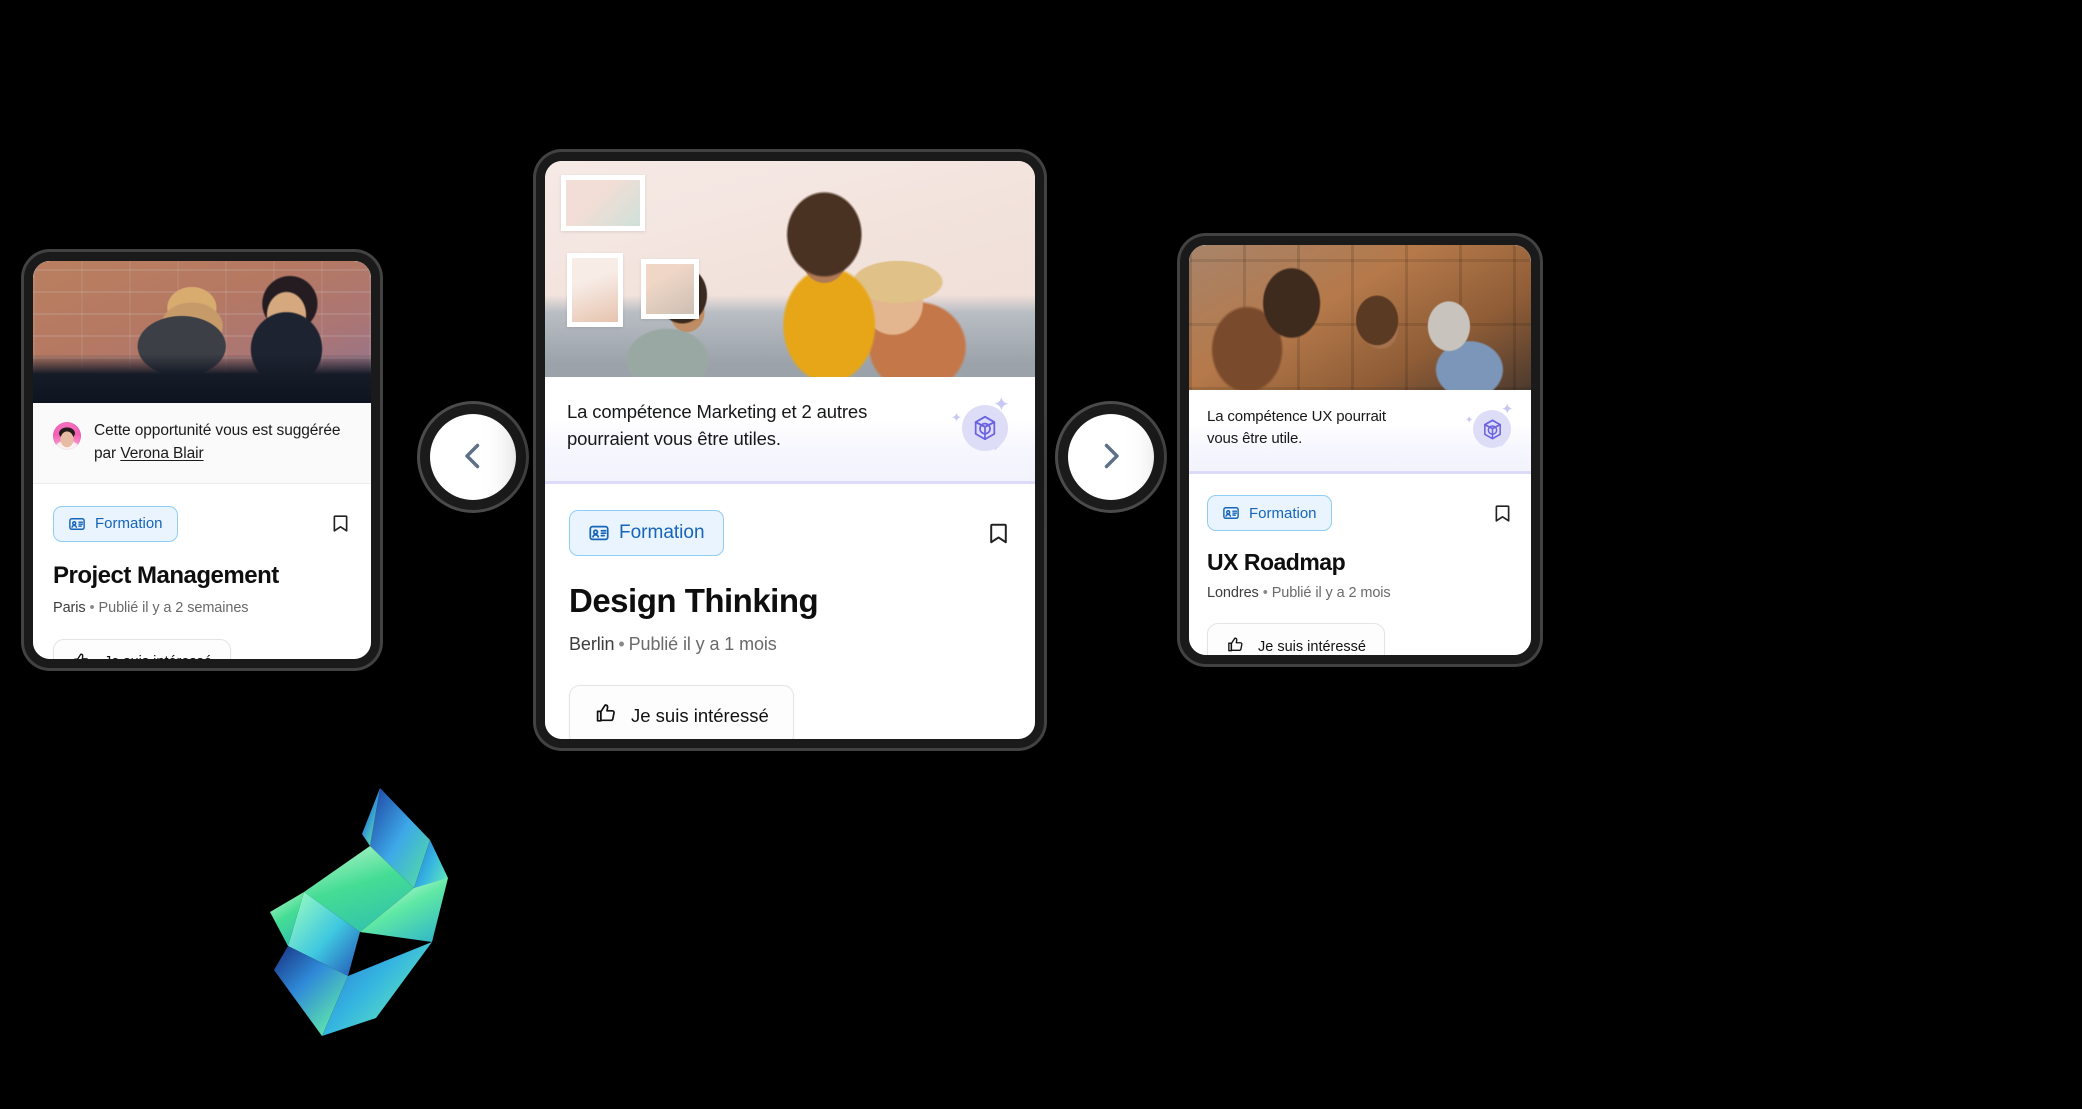  I want to click on previous-slide-button, so click(473, 457).